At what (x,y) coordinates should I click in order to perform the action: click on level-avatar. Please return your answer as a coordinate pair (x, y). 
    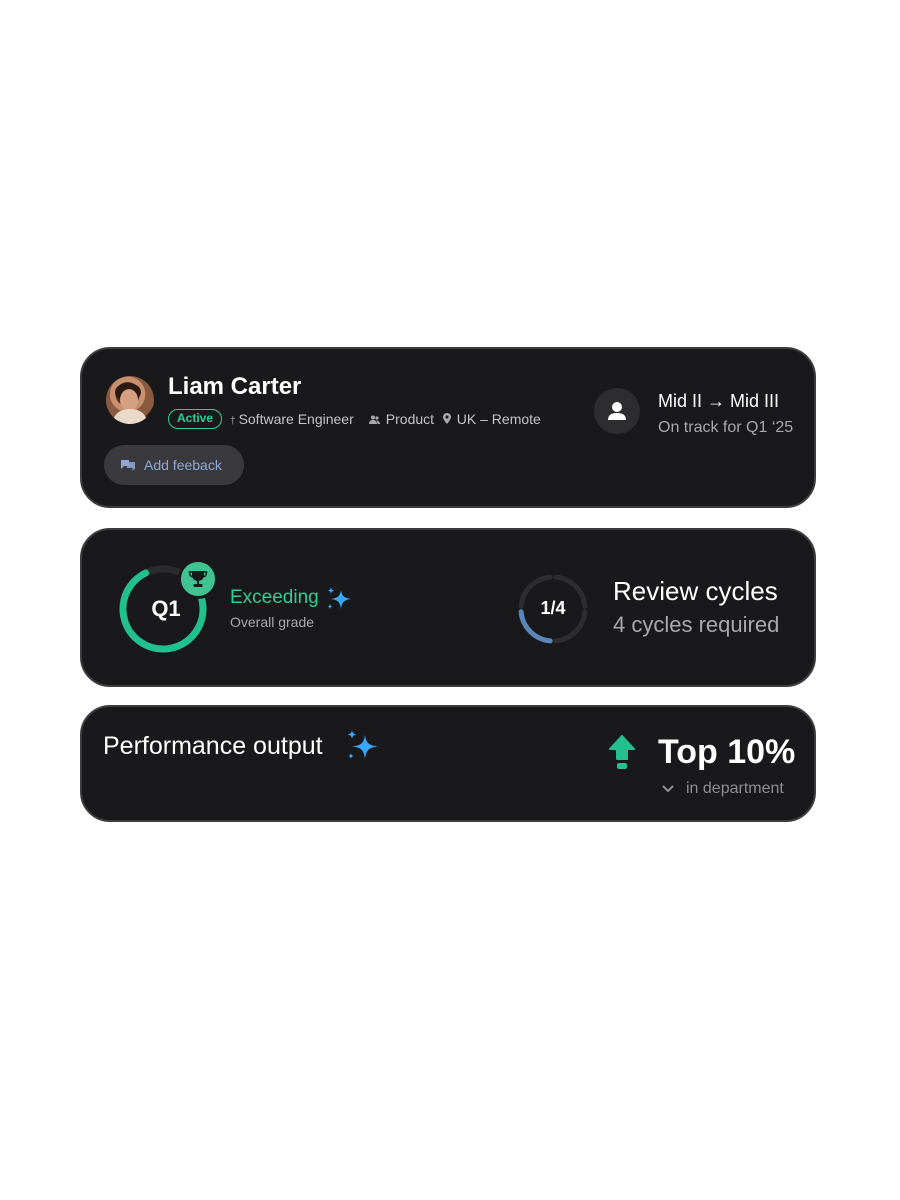
    Looking at the image, I should click on (617, 411).